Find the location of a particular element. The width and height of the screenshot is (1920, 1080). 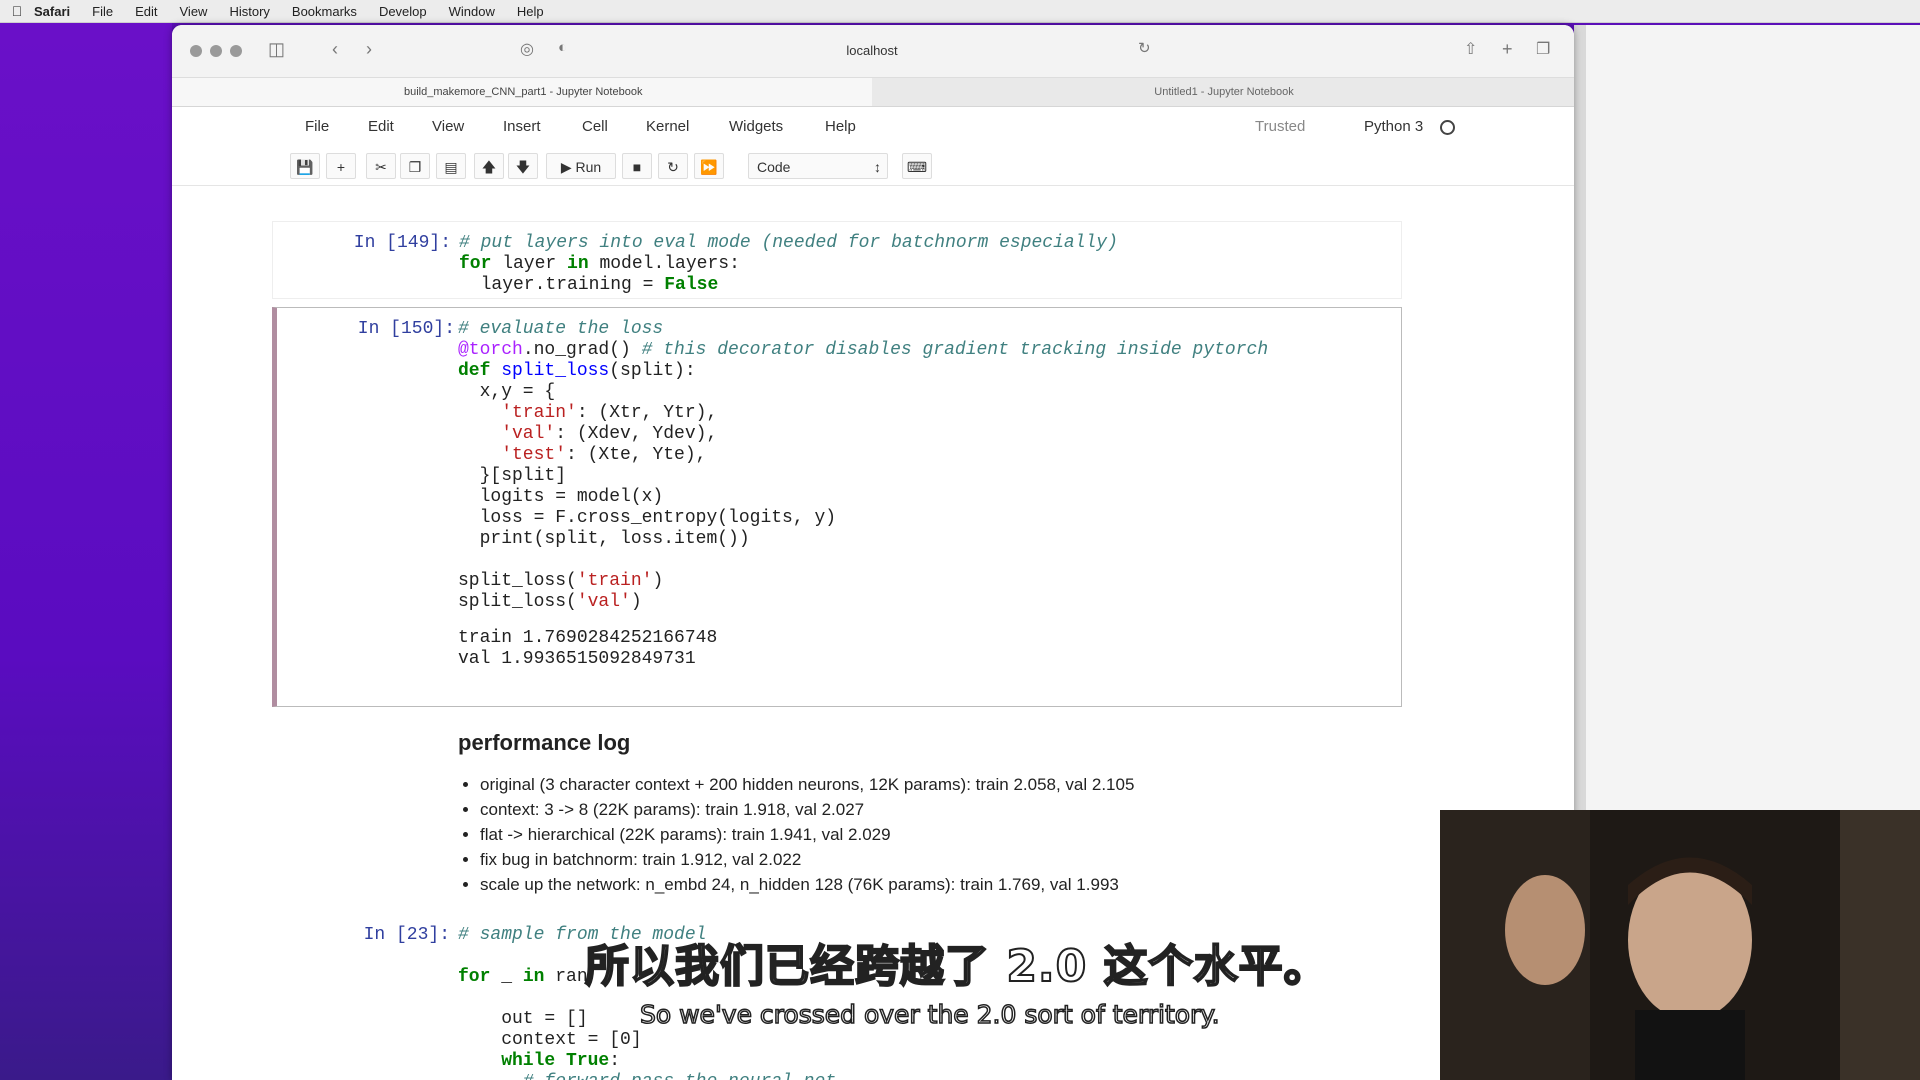

privacy-icon: ◎ is located at coordinates (527, 49).